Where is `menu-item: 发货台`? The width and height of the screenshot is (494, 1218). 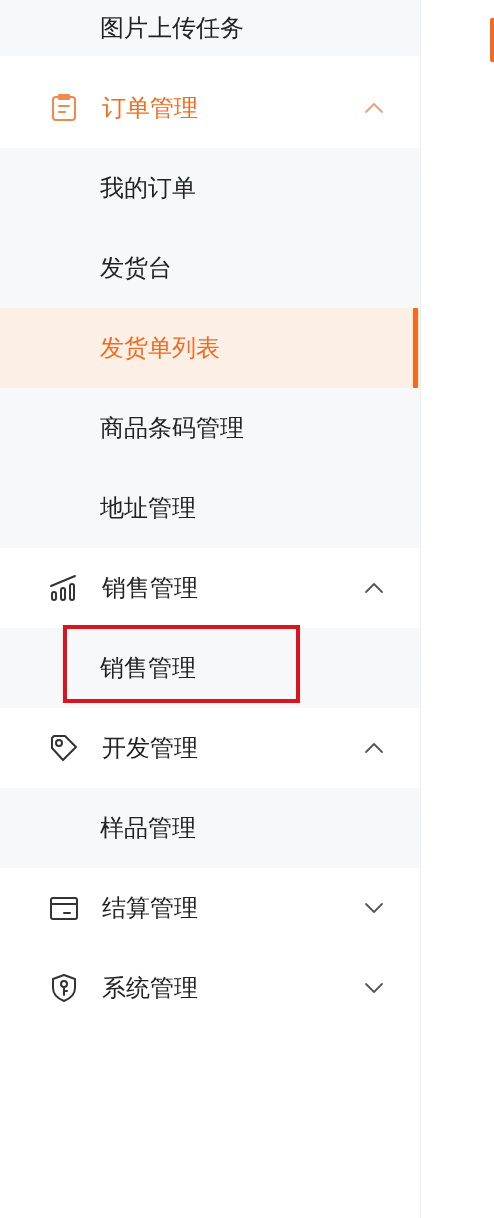 menu-item: 发货台 is located at coordinates (210, 268).